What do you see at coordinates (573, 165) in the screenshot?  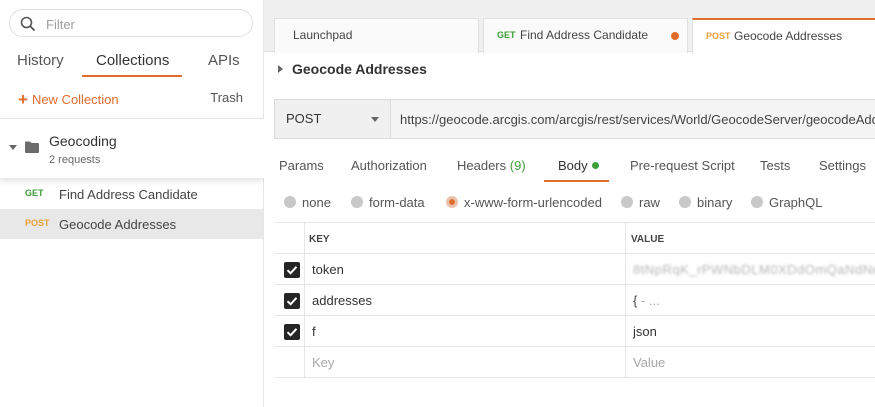 I see `subtab-body-label: Body` at bounding box center [573, 165].